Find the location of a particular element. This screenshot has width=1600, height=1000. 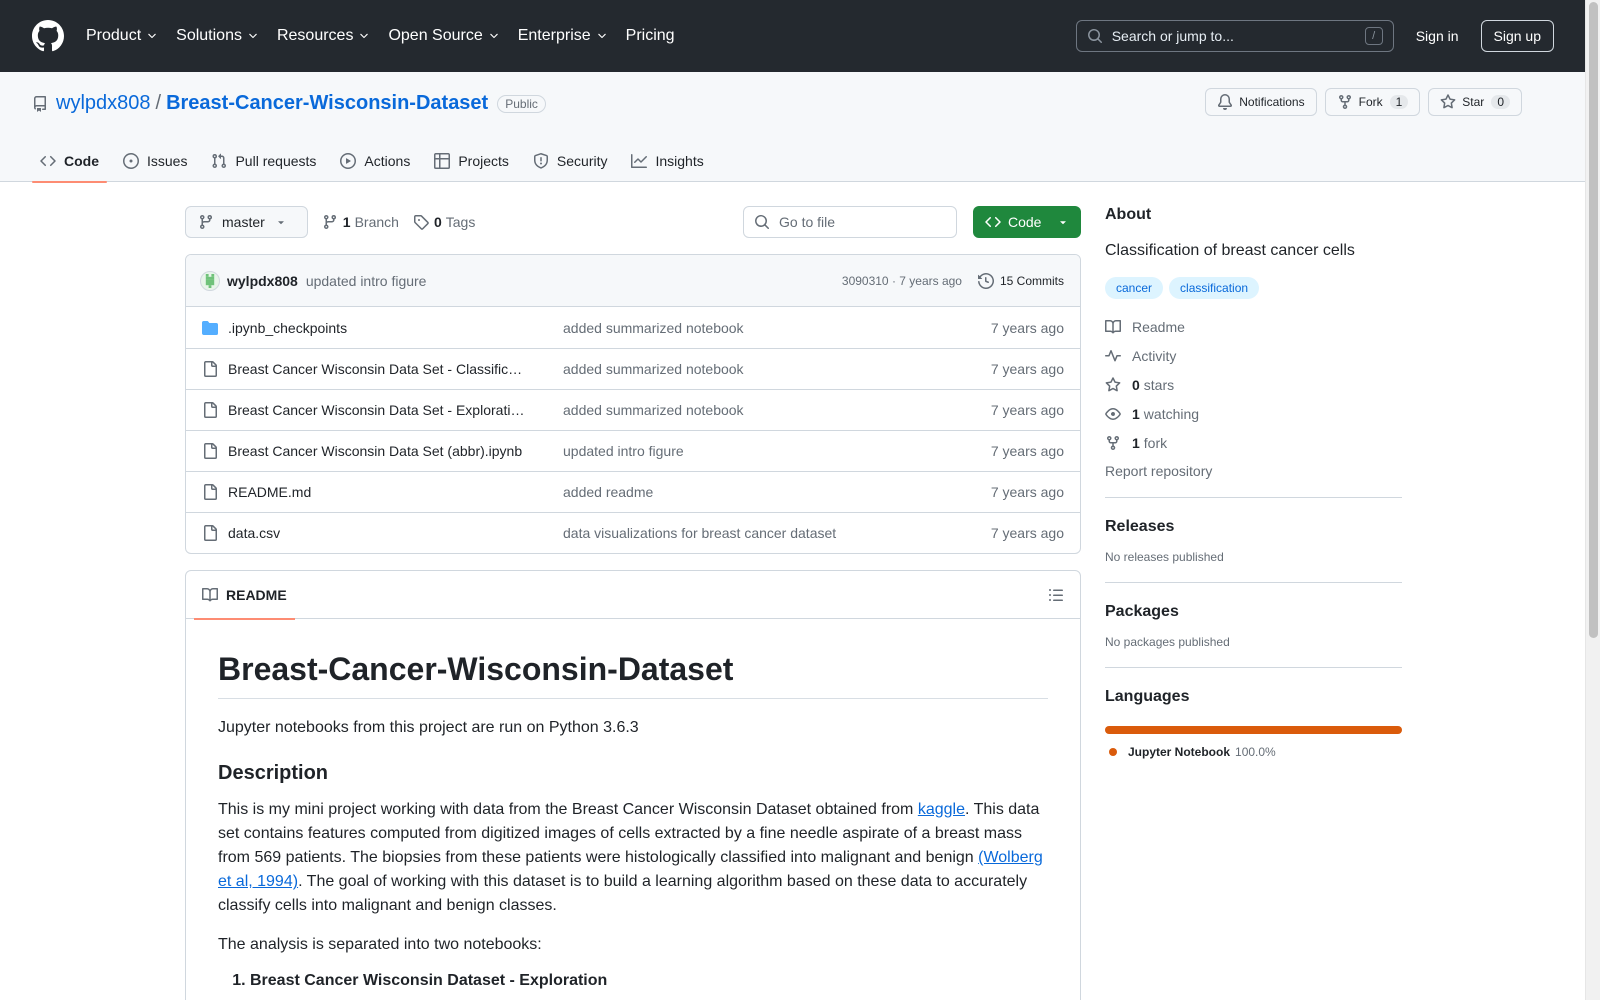

tab-pull-requests-label: Pull requests is located at coordinates (276, 161).